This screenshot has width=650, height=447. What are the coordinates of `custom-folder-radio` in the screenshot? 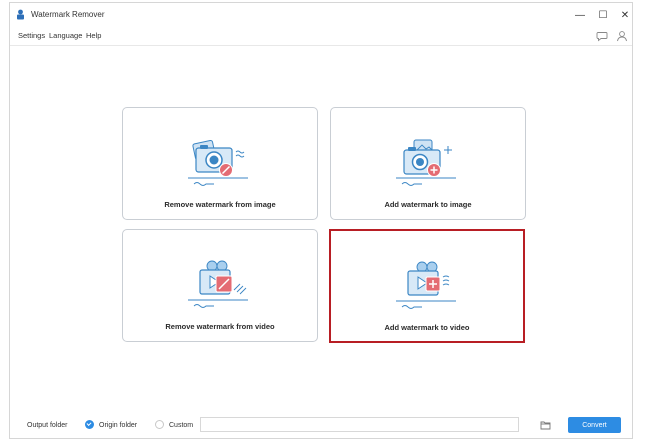 It's located at (159, 424).